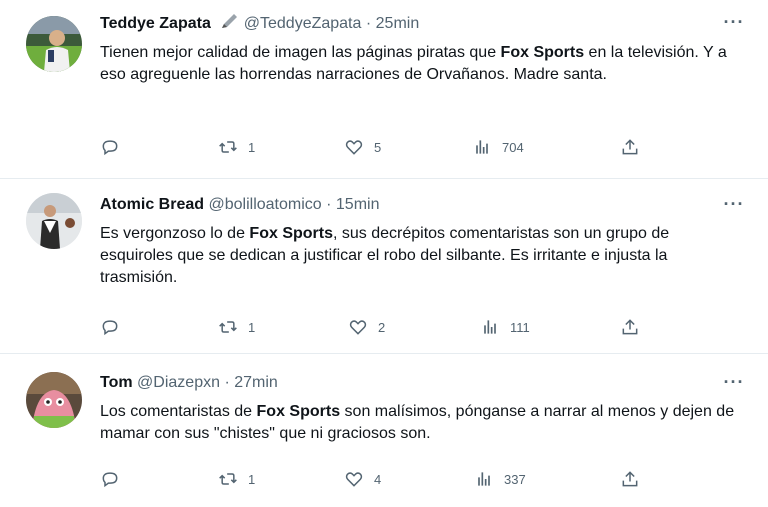 This screenshot has width=768, height=507. I want to click on like-button: 4, so click(362, 479).